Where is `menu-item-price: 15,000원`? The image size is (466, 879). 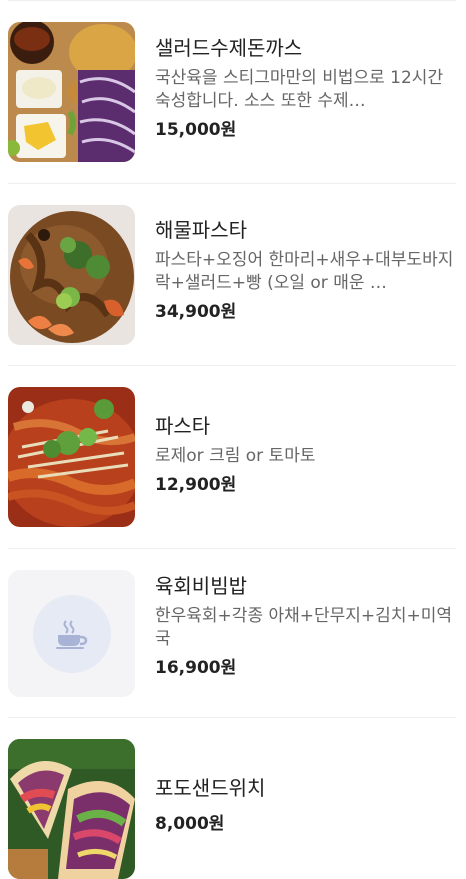
menu-item-price: 15,000원 is located at coordinates (196, 130).